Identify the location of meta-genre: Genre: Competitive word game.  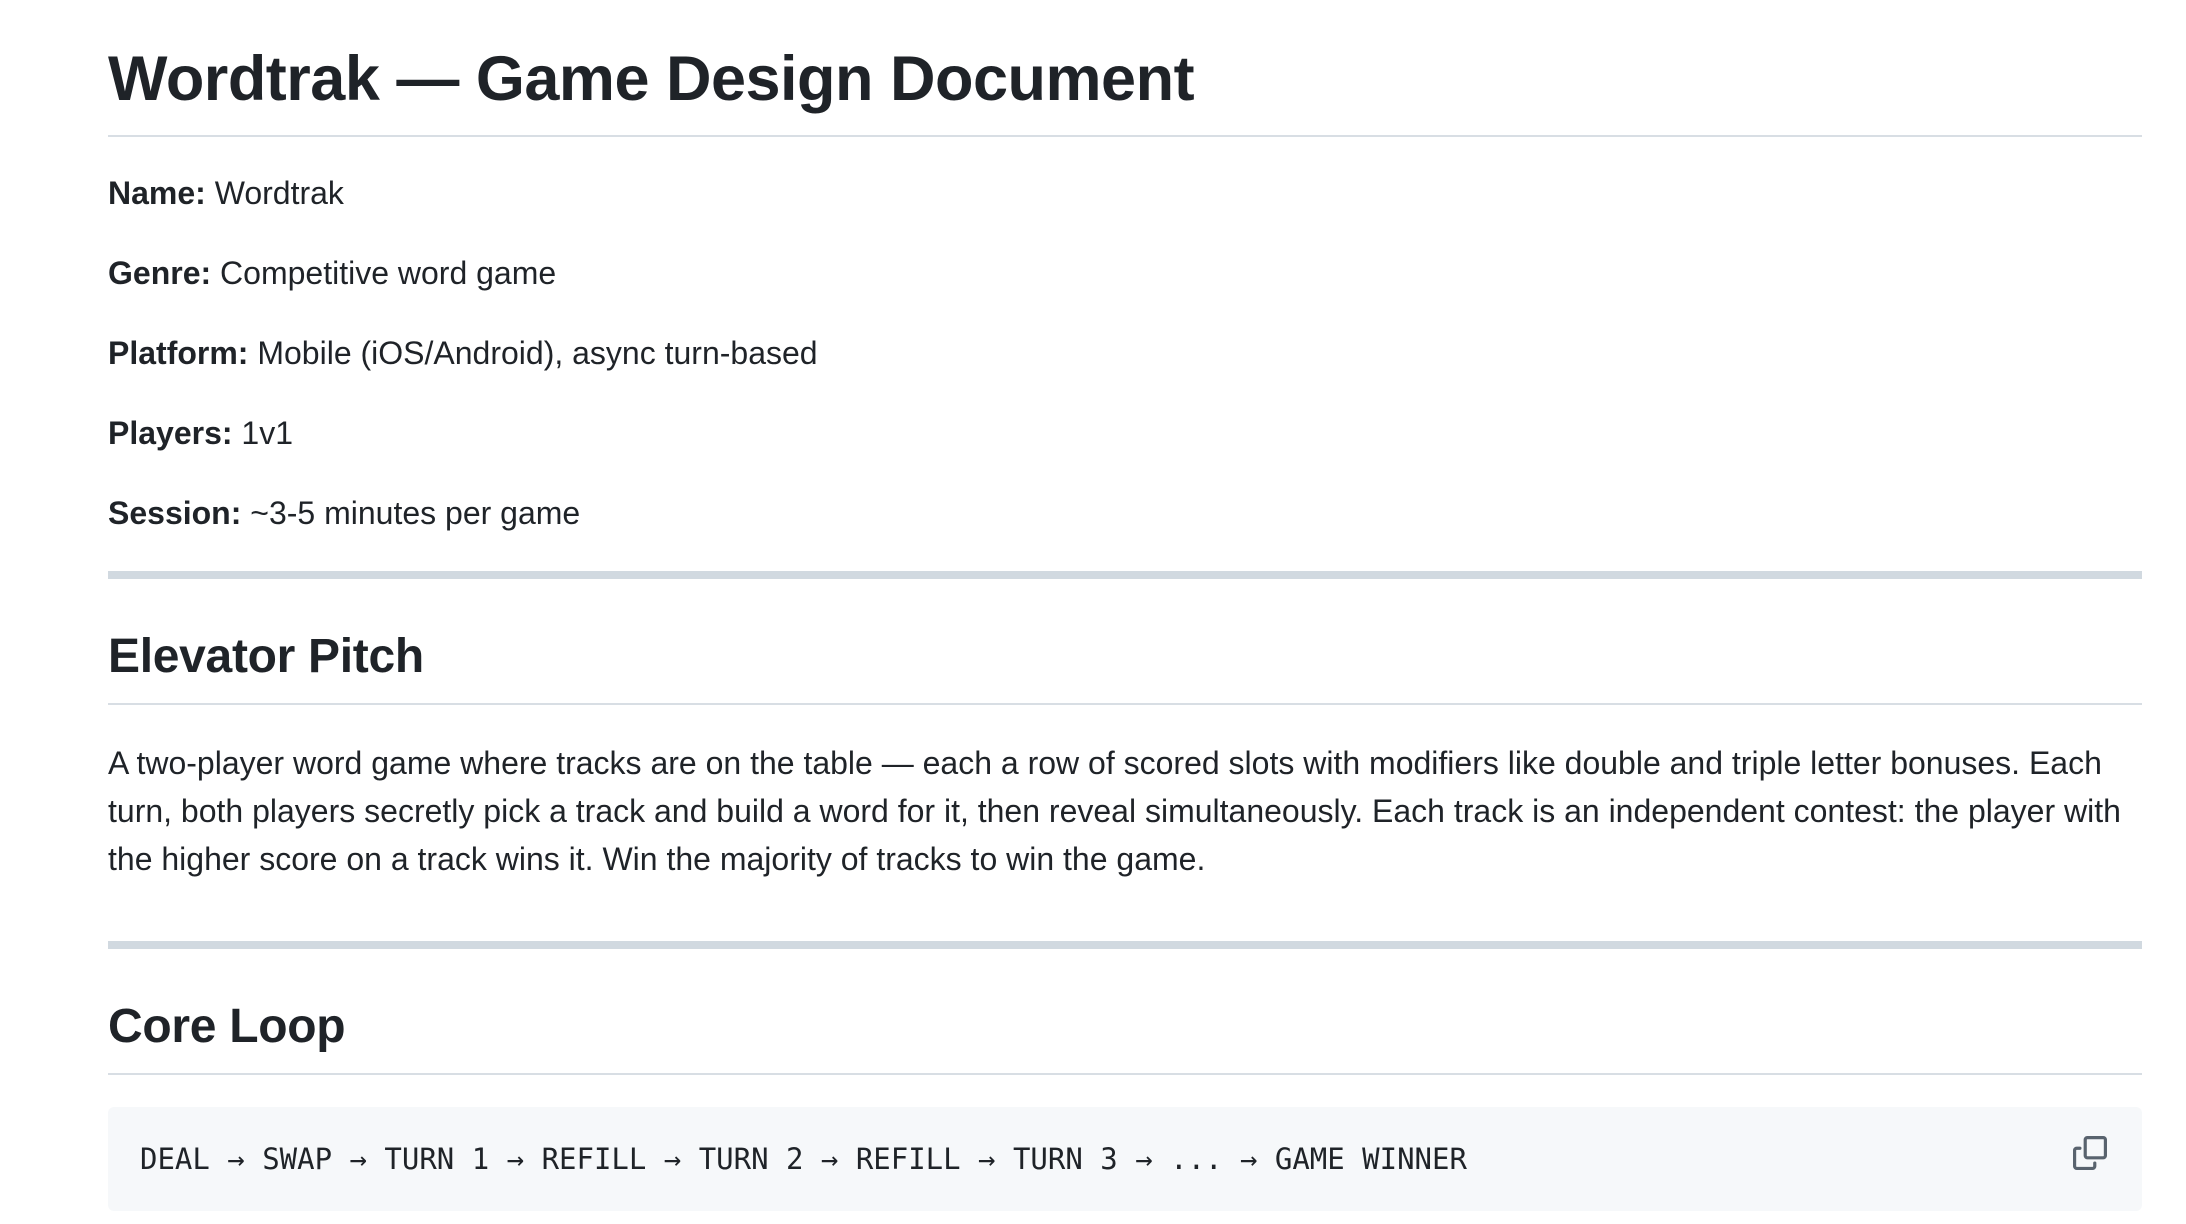
(1125, 273).